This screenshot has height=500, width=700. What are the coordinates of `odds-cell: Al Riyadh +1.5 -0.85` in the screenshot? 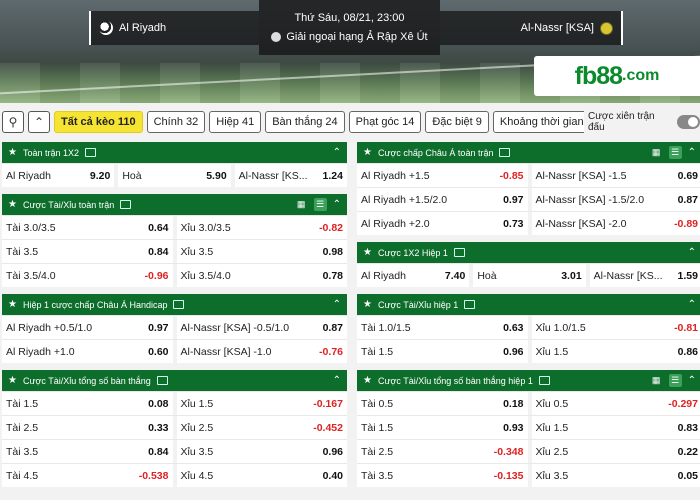 It's located at (442, 175).